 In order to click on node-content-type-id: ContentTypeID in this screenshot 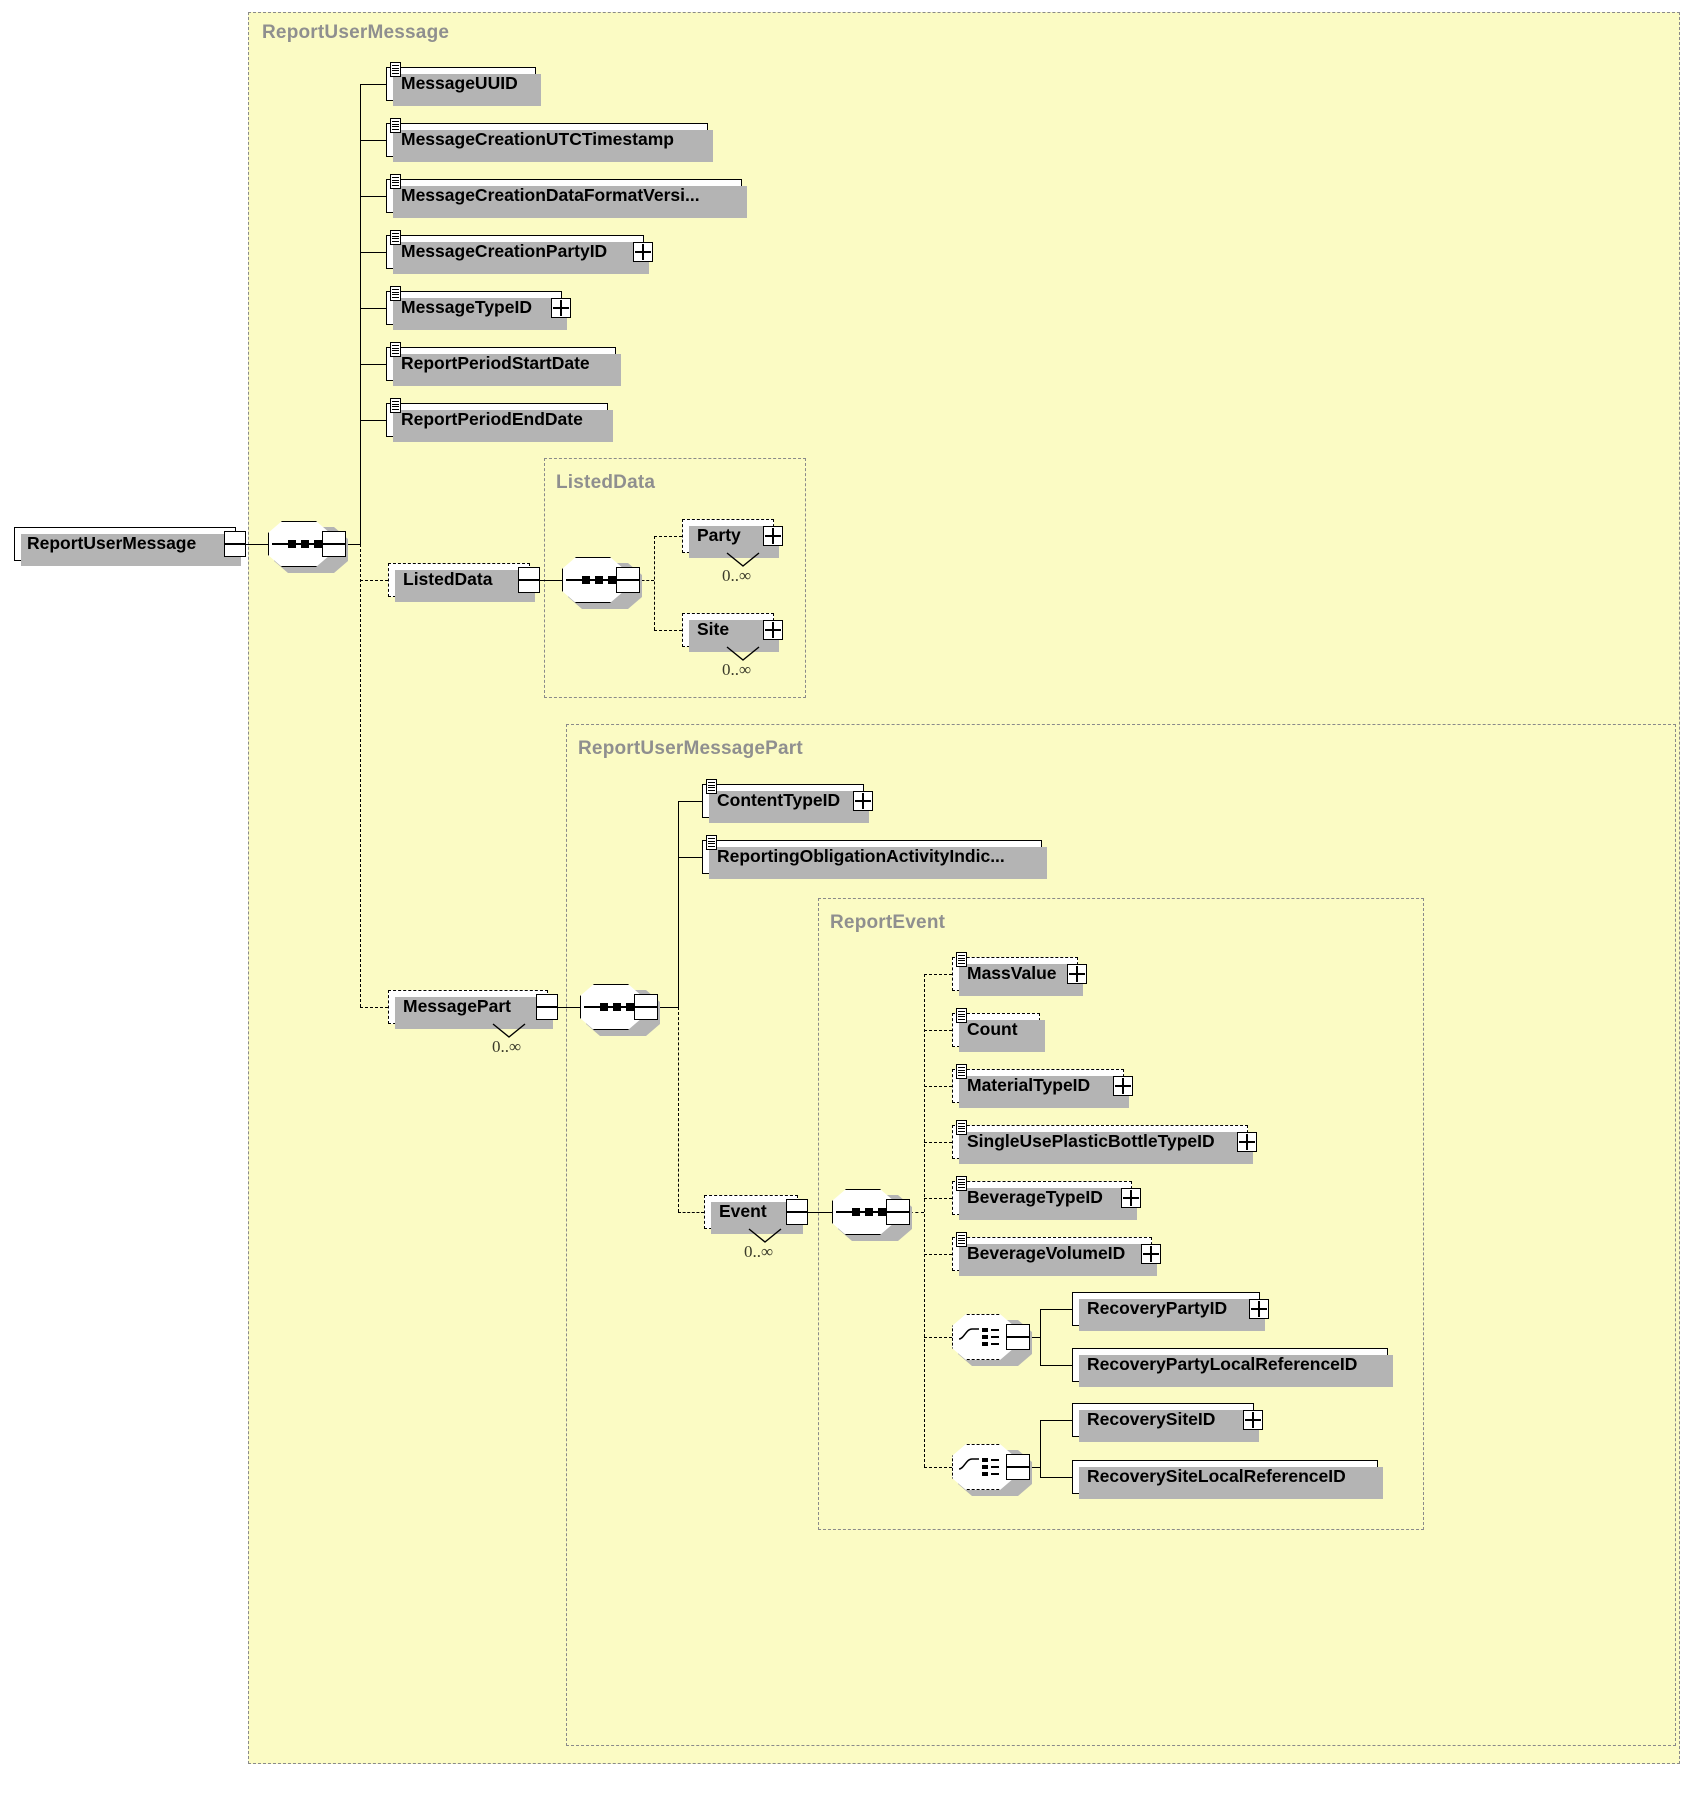, I will do `click(787, 801)`.